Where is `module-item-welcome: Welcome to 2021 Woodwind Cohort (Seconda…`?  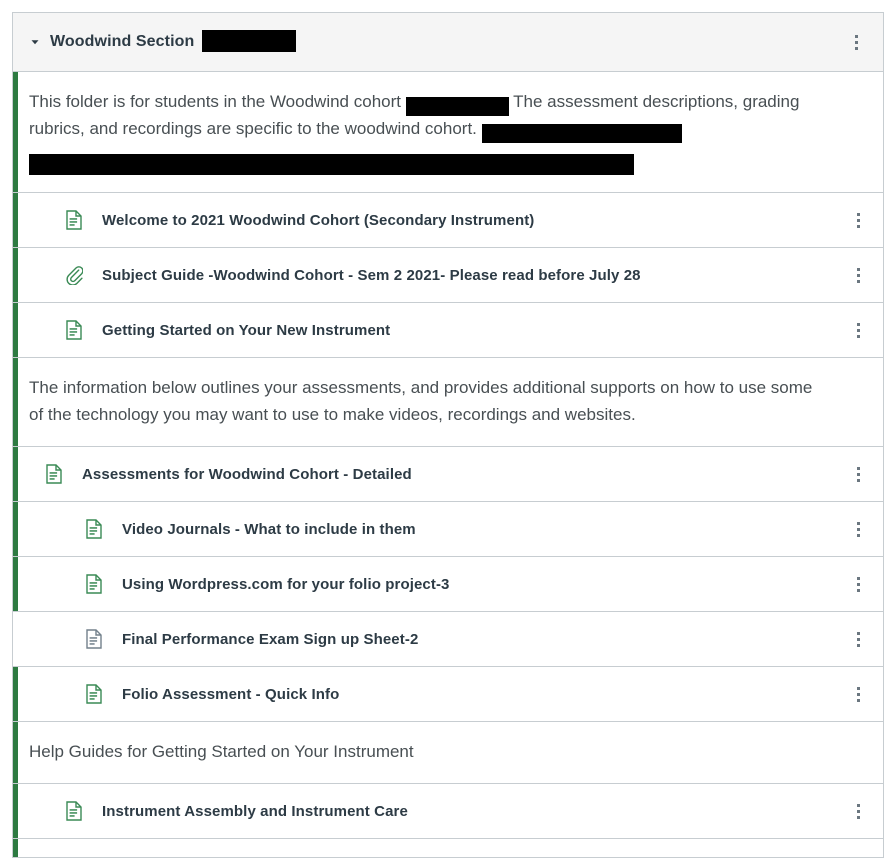 module-item-welcome: Welcome to 2021 Woodwind Cohort (Seconda… is located at coordinates (448, 220).